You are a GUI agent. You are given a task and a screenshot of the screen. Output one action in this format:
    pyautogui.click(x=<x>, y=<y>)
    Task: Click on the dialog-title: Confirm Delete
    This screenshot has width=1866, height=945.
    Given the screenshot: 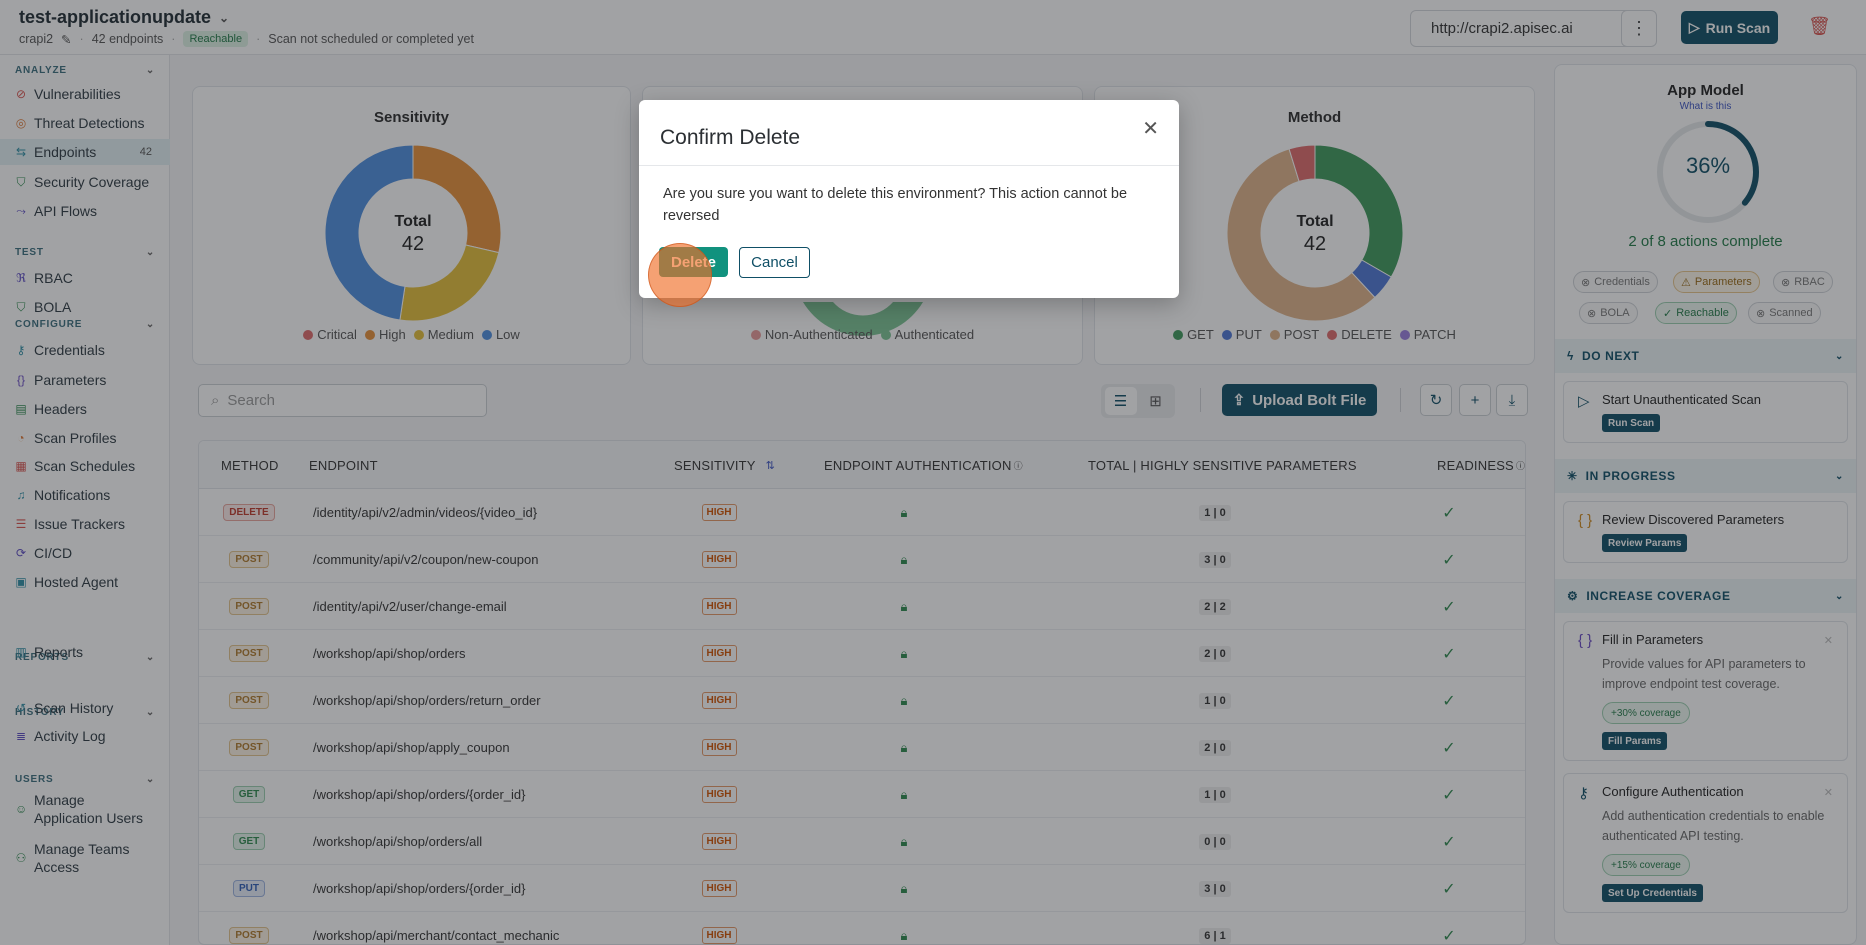 What is the action you would take?
    pyautogui.click(x=730, y=137)
    